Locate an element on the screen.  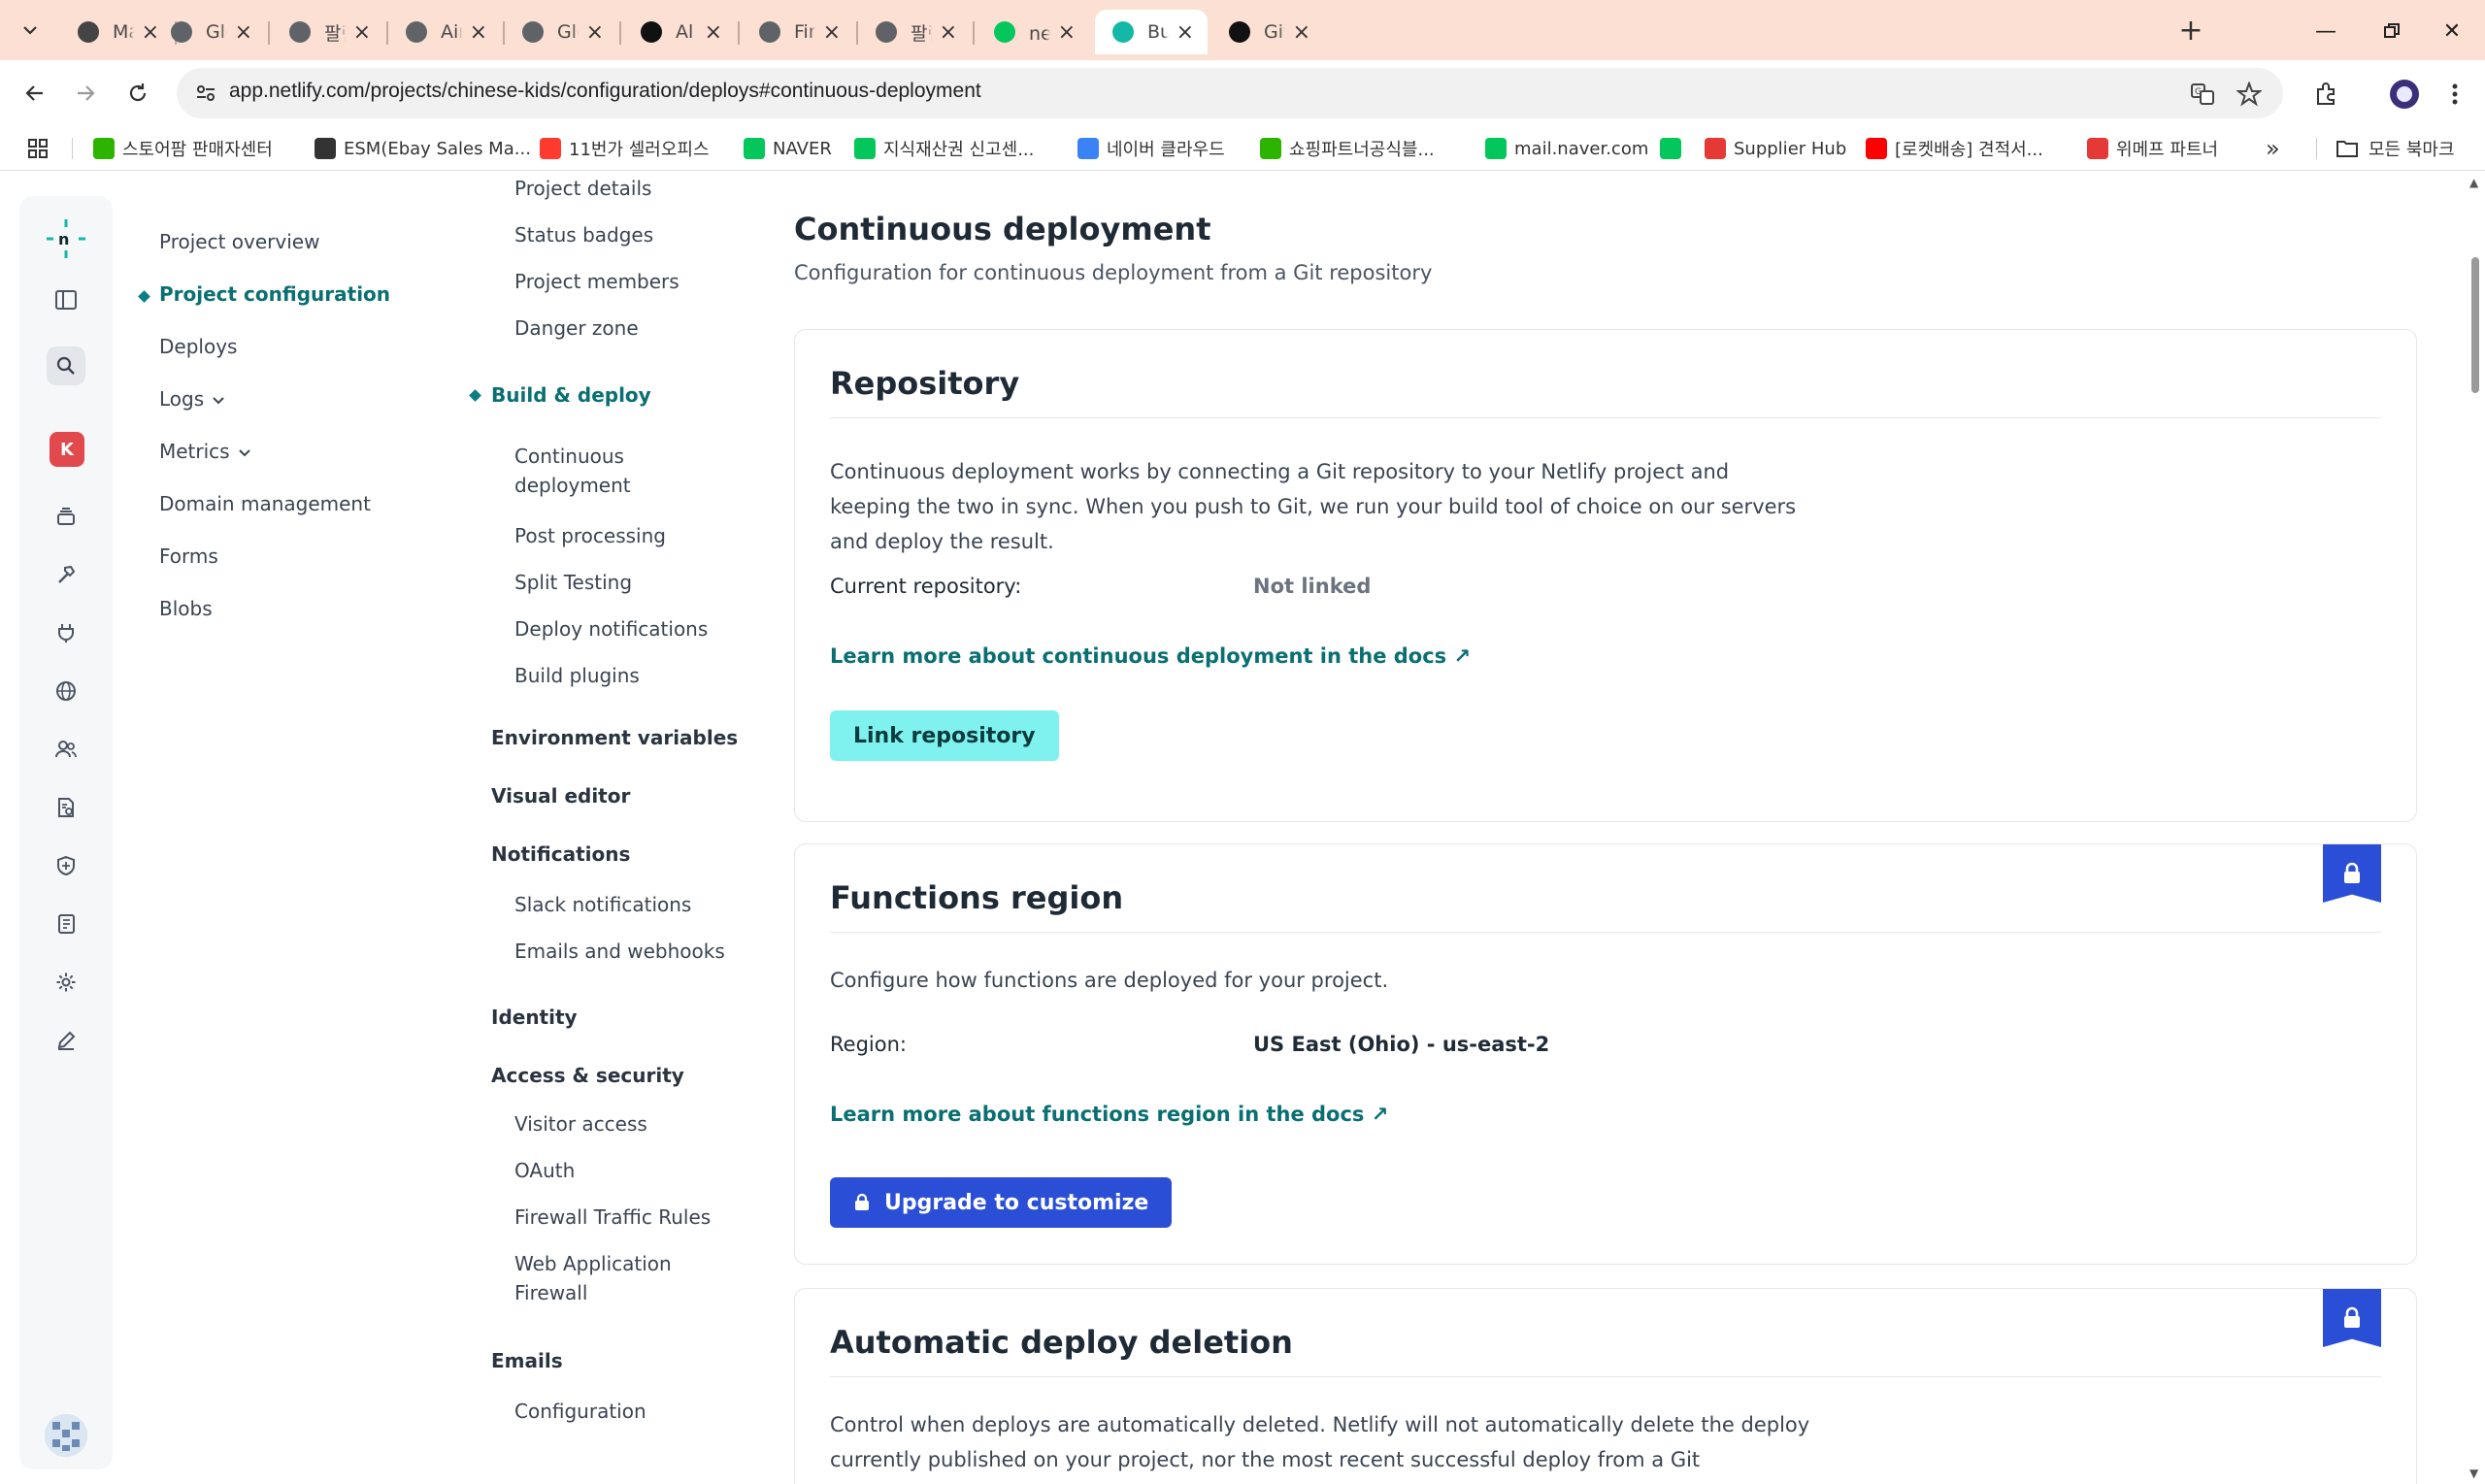
sidebar-toggle-icon is located at coordinates (66, 299).